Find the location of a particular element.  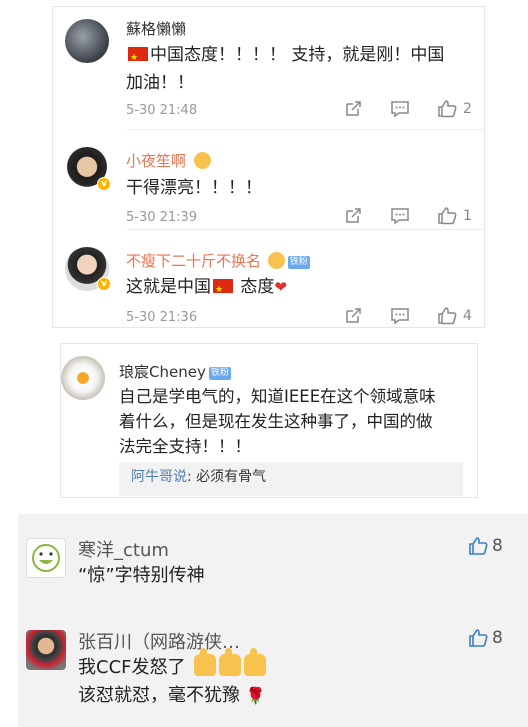

like-count: 1 is located at coordinates (467, 215).